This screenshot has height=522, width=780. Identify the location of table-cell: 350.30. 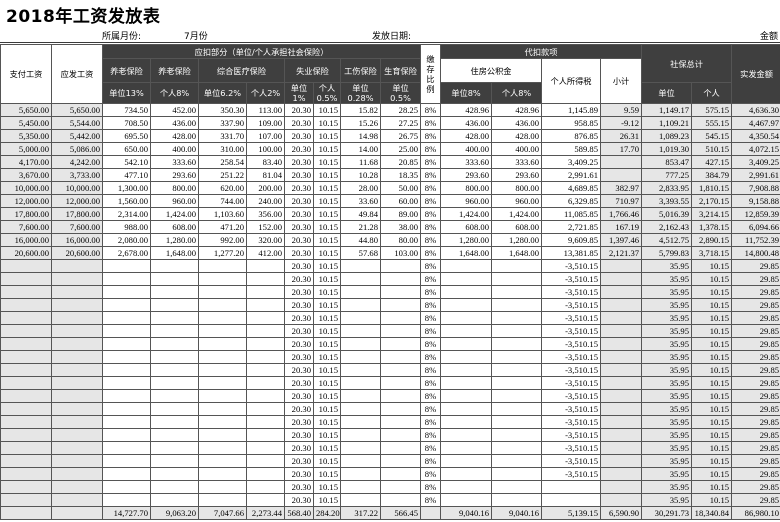
(222, 110).